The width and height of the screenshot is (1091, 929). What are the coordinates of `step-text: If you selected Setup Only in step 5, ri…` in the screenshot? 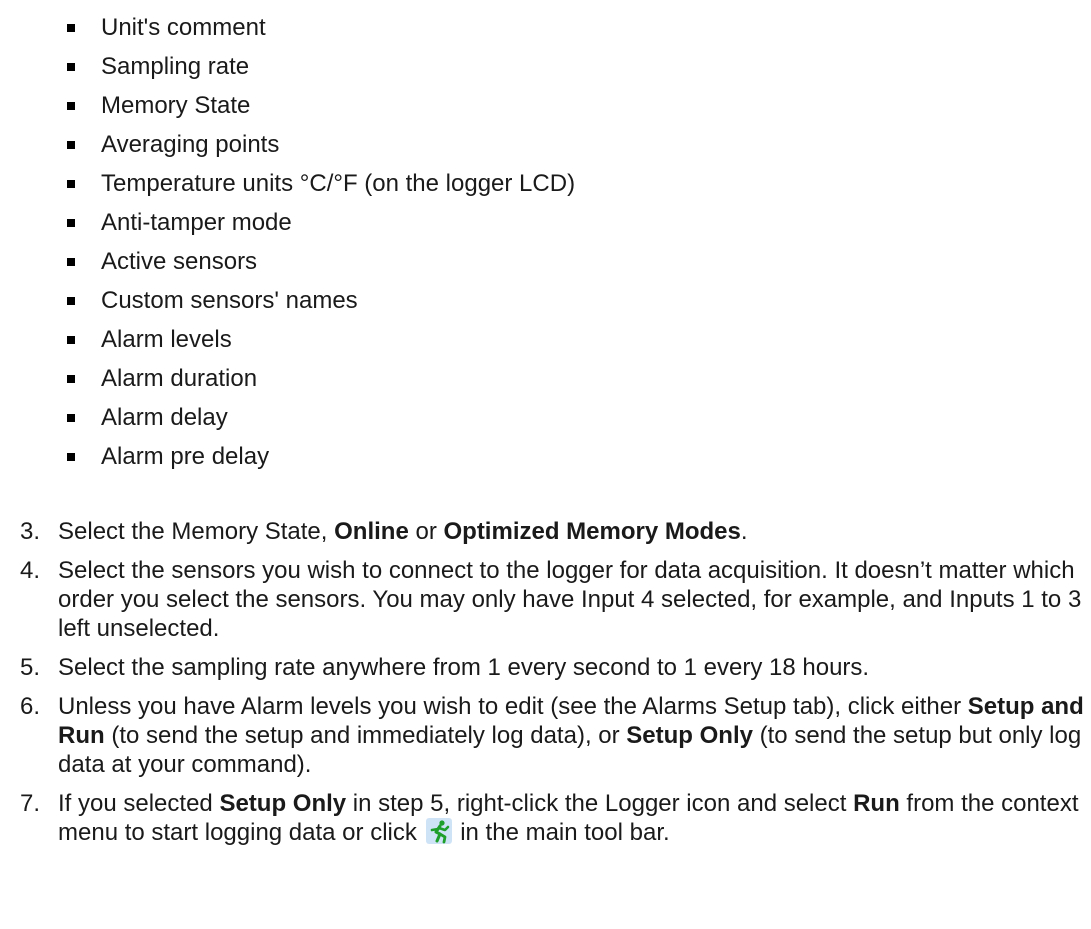 It's located at (568, 818).